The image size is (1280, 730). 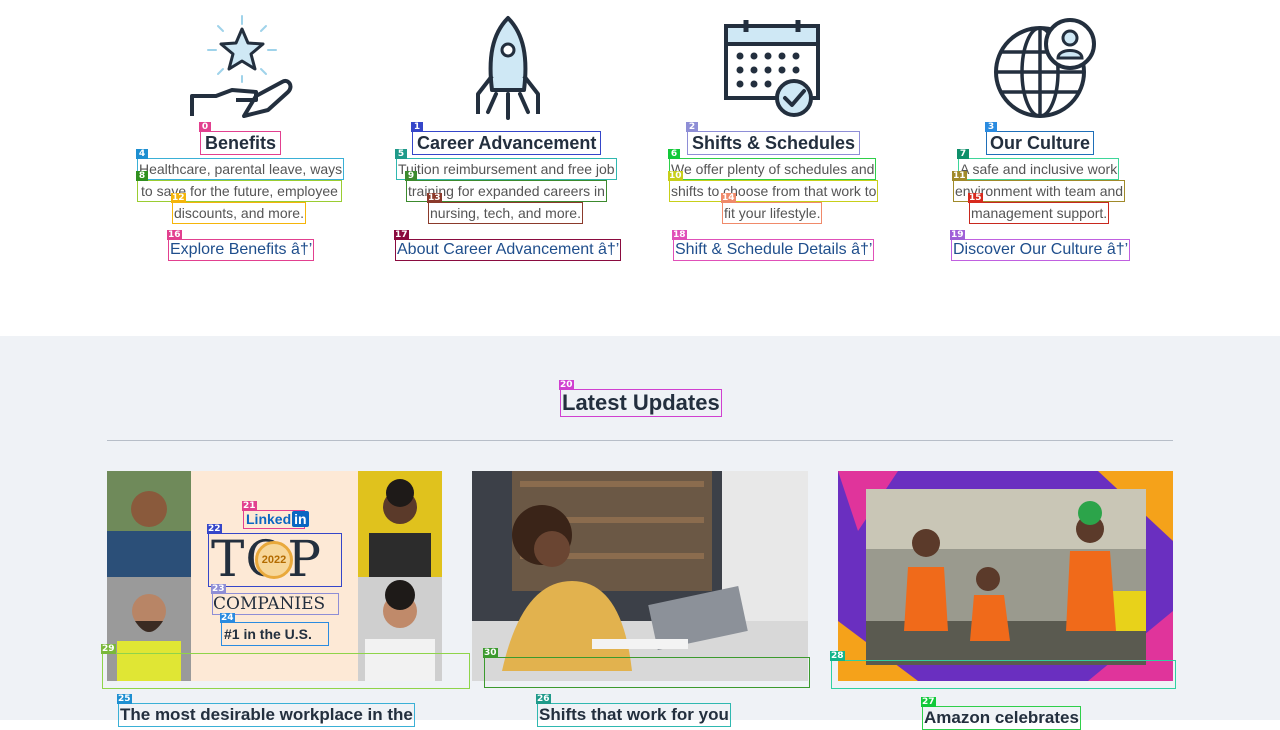 I want to click on benefits-desc-line-2: 8 to save for the future, employee, so click(x=239, y=186).